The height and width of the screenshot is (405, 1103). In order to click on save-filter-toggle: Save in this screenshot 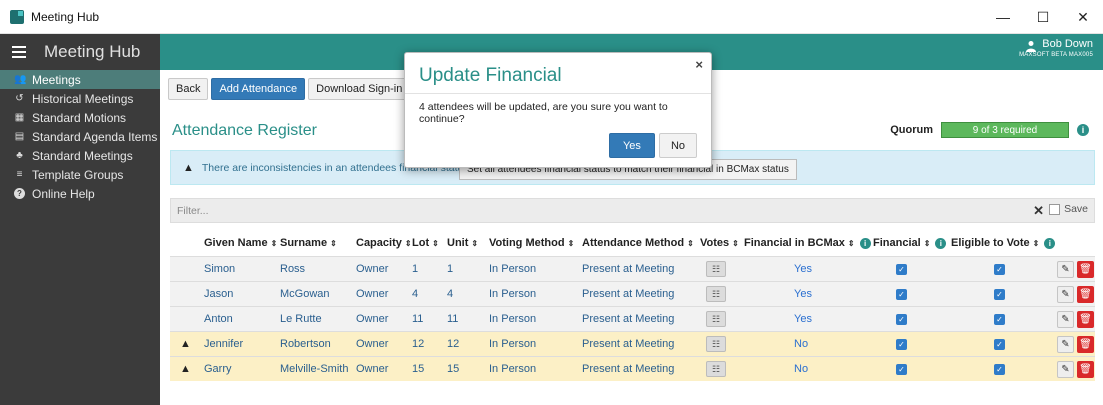, I will do `click(1068, 209)`.